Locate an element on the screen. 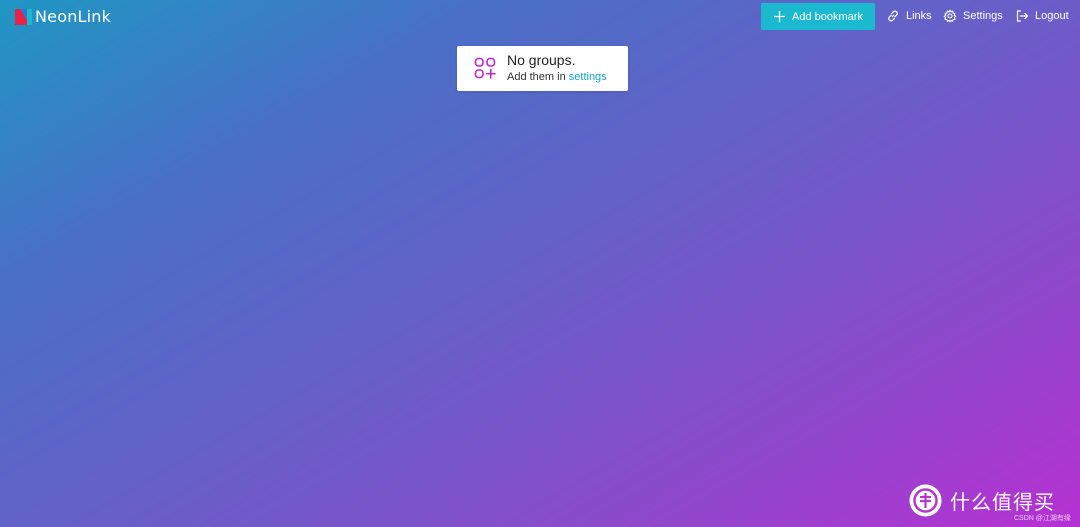 The width and height of the screenshot is (1080, 527). nav-logout-label: Logout is located at coordinates (1052, 16).